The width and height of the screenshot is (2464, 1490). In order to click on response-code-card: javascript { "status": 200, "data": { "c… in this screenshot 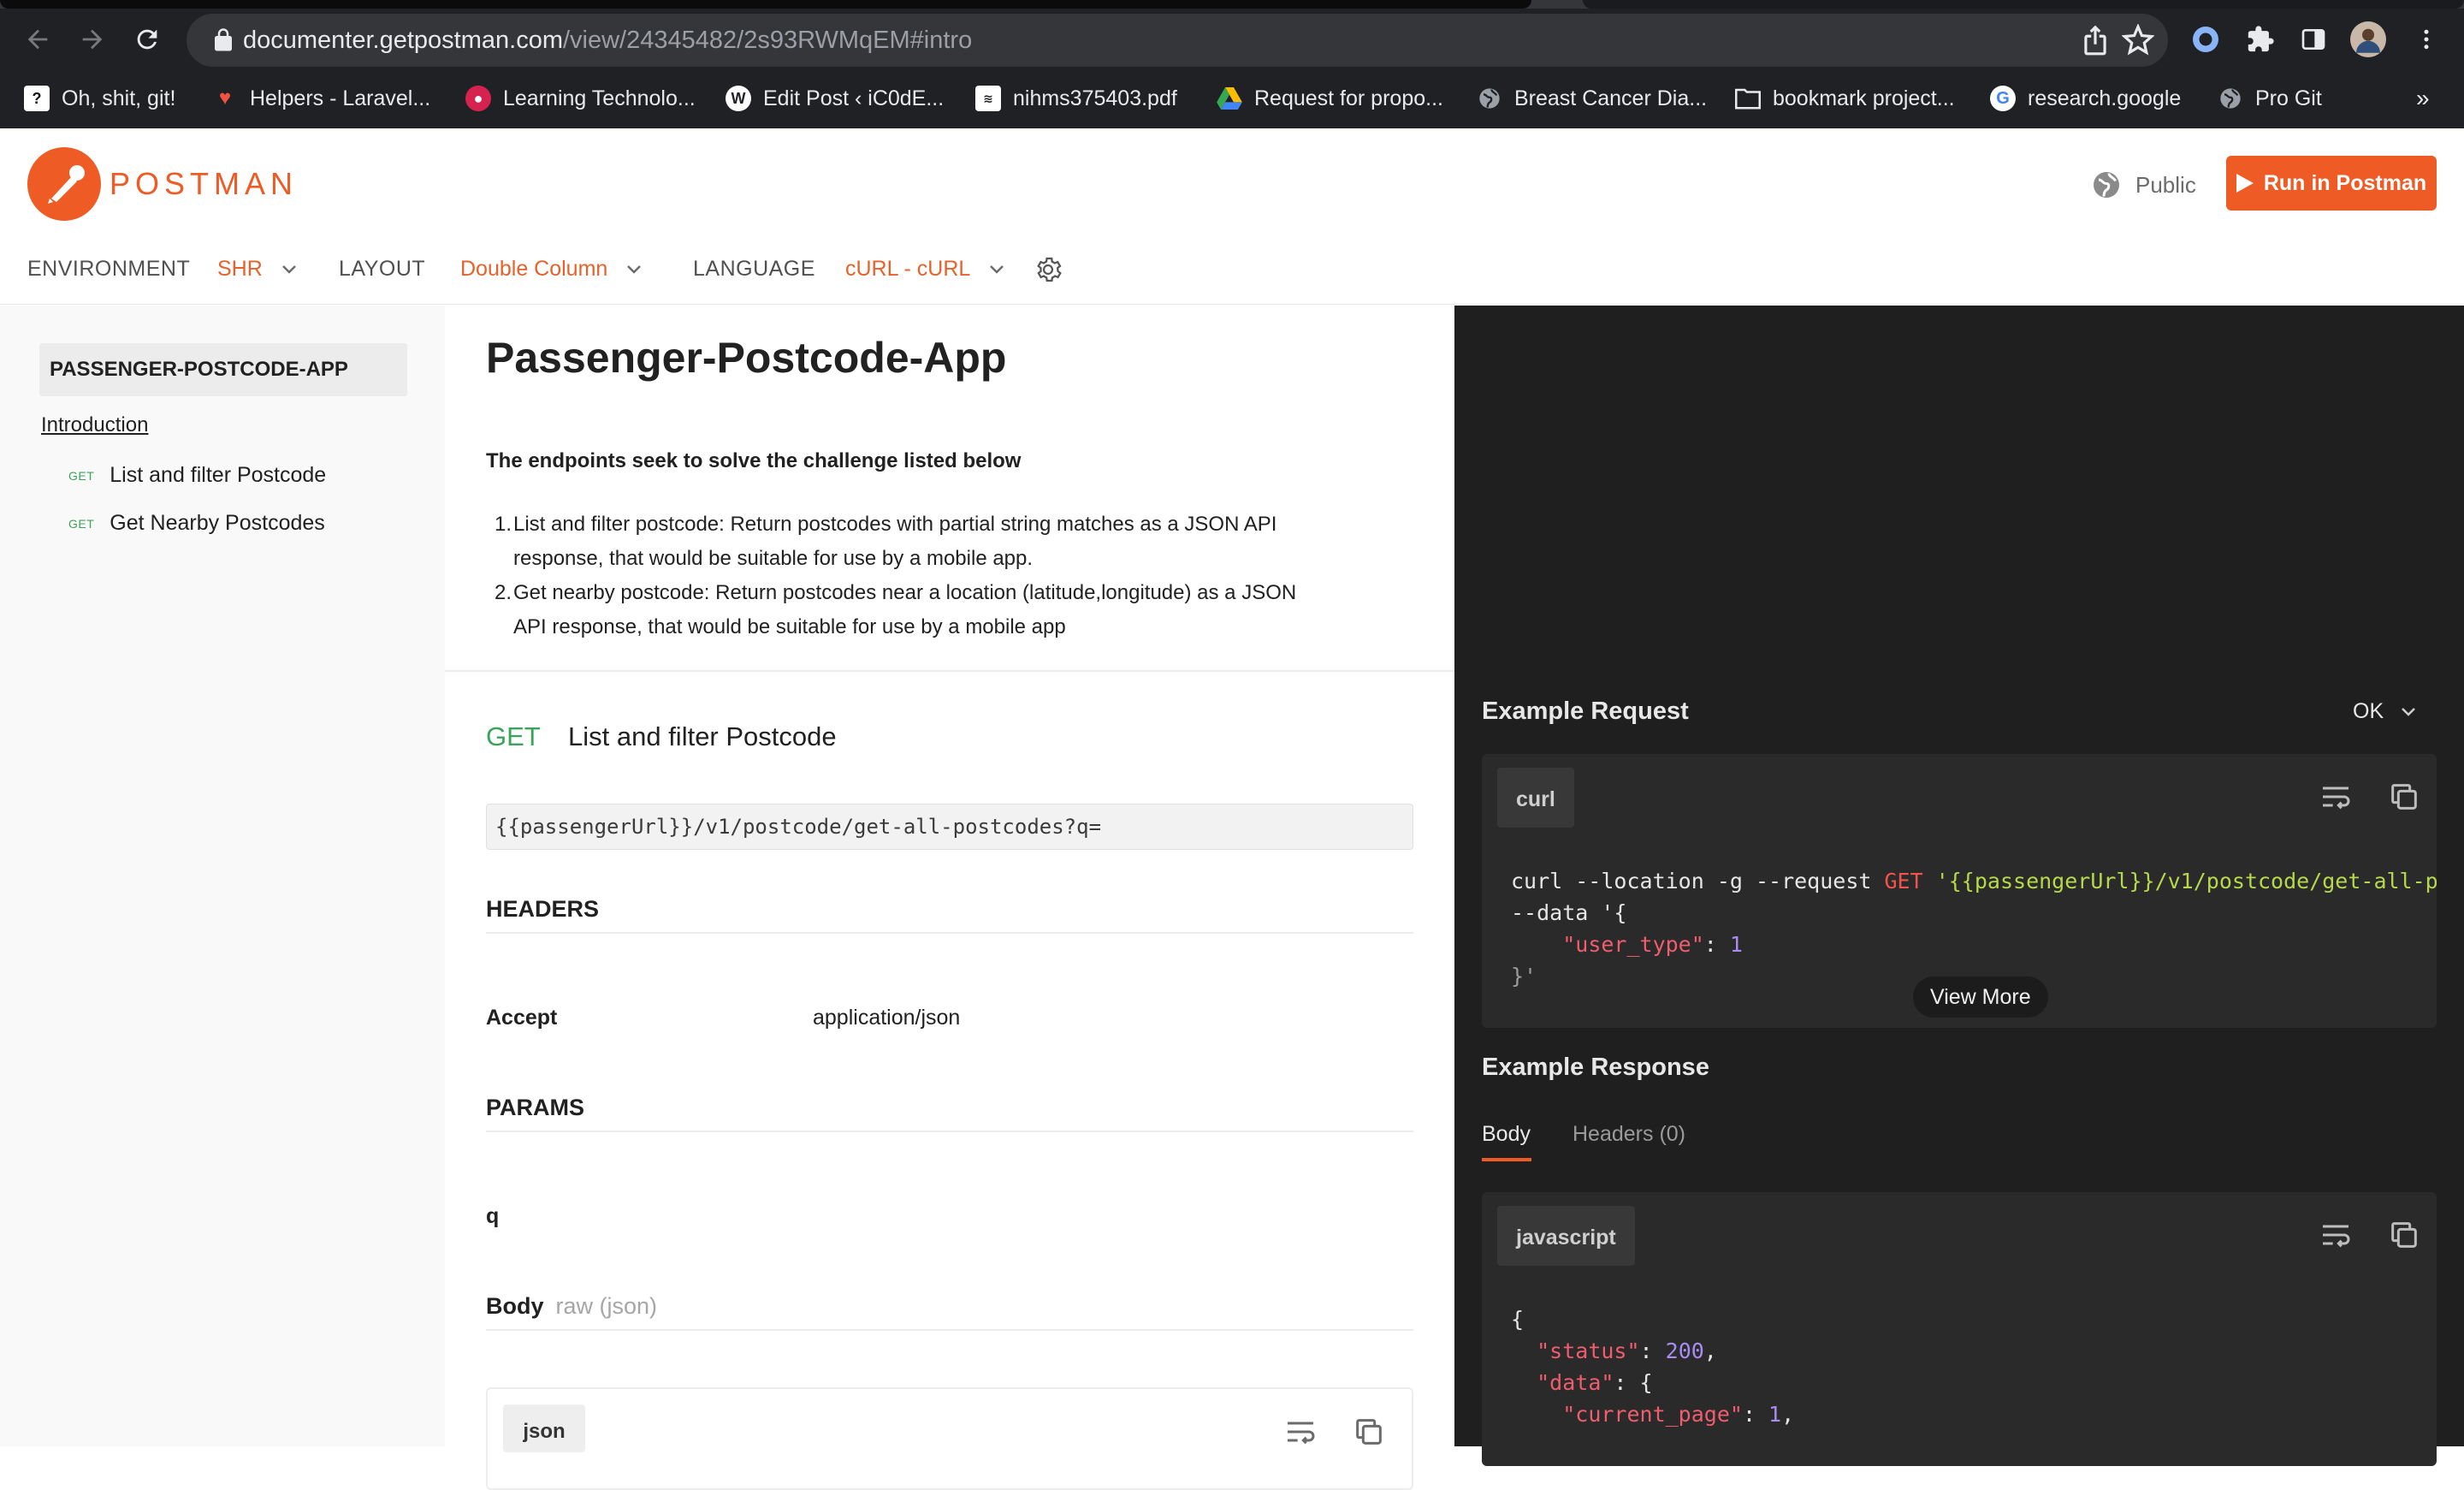, I will do `click(1959, 1329)`.